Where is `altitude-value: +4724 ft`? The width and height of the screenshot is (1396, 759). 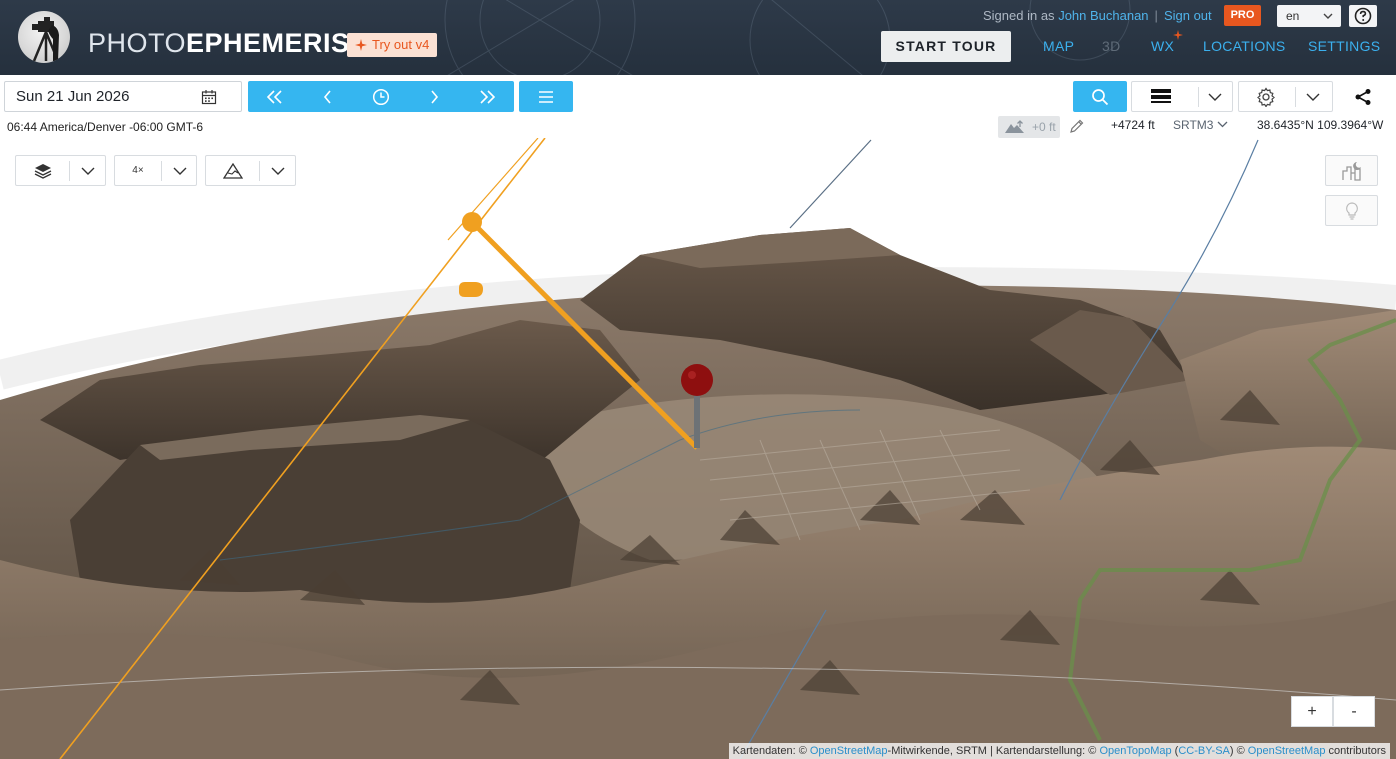
altitude-value: +4724 ft is located at coordinates (1133, 125).